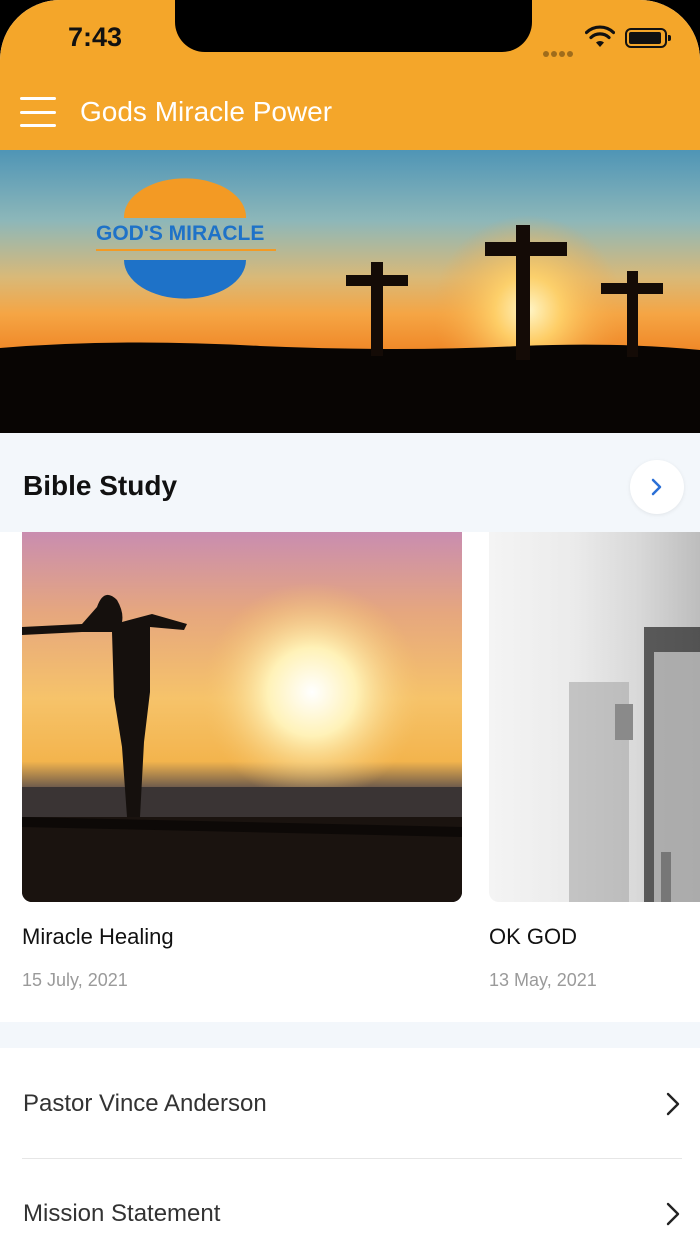  What do you see at coordinates (560, 49) in the screenshot?
I see `cellular-signal-icon` at bounding box center [560, 49].